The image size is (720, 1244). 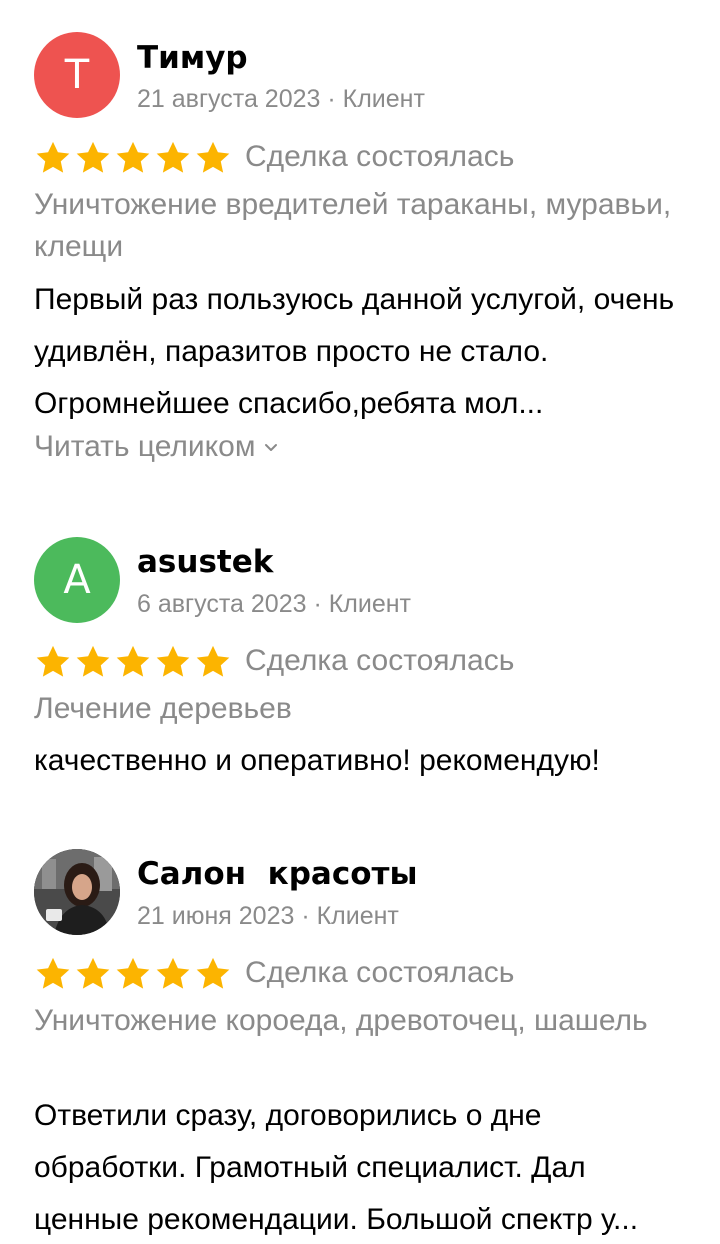 I want to click on service-name: Лечение деревьев, so click(x=163, y=708).